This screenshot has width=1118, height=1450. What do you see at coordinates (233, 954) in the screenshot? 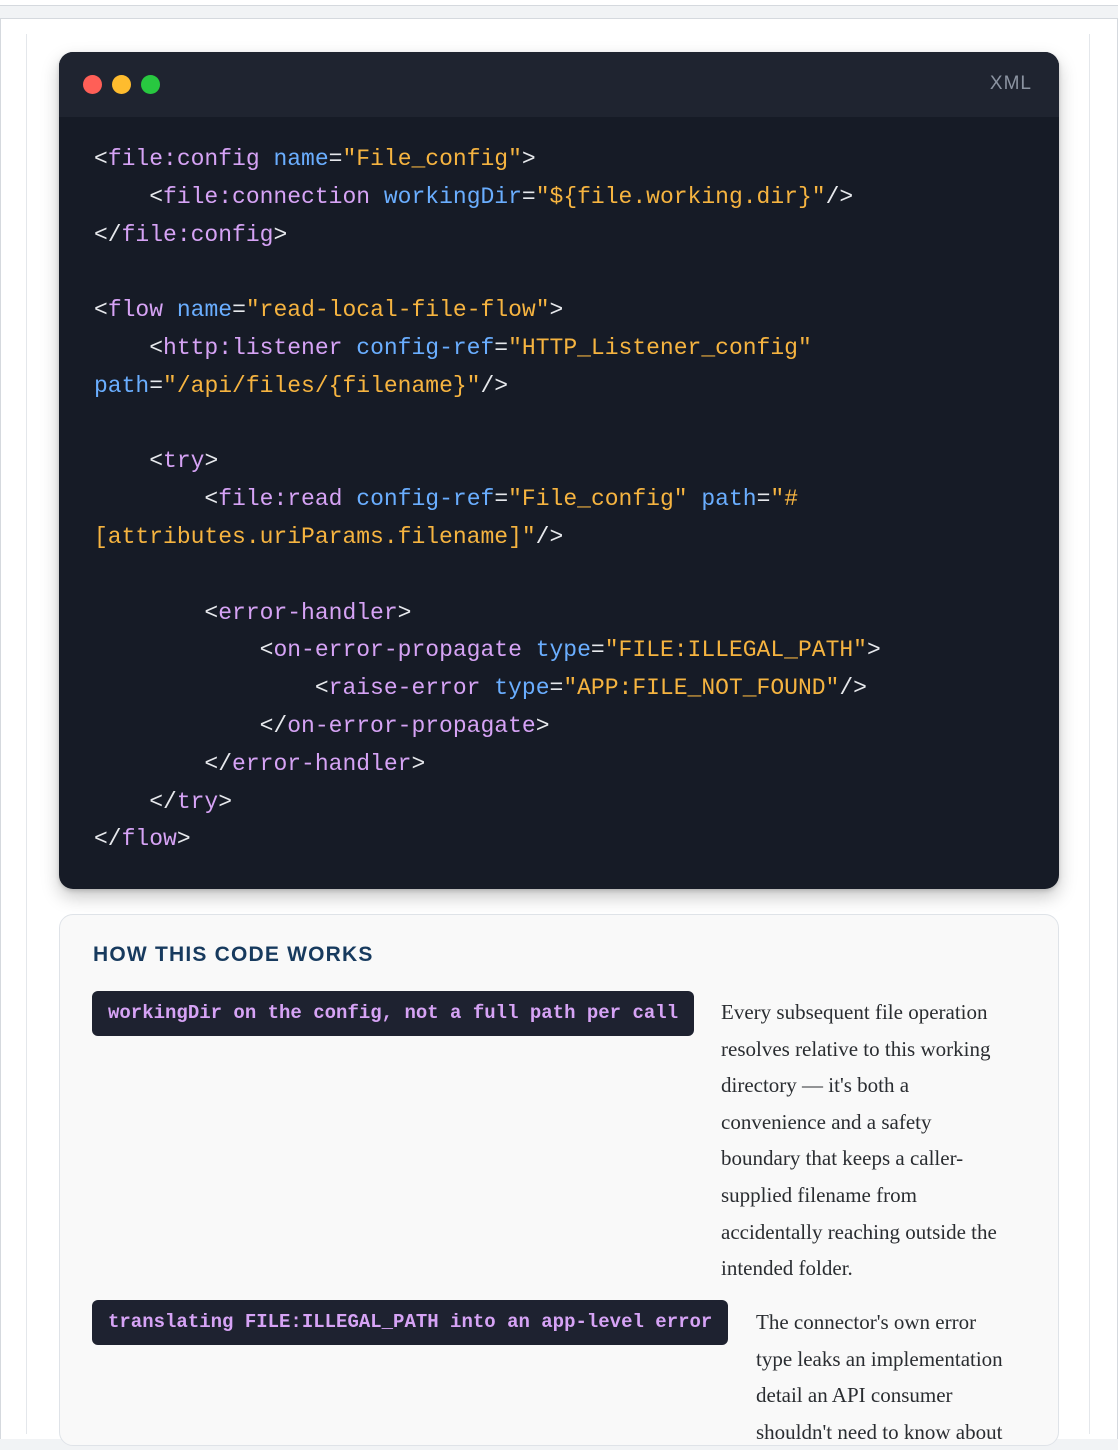
I see `explanation-title: HOW THIS CODE WORKS` at bounding box center [233, 954].